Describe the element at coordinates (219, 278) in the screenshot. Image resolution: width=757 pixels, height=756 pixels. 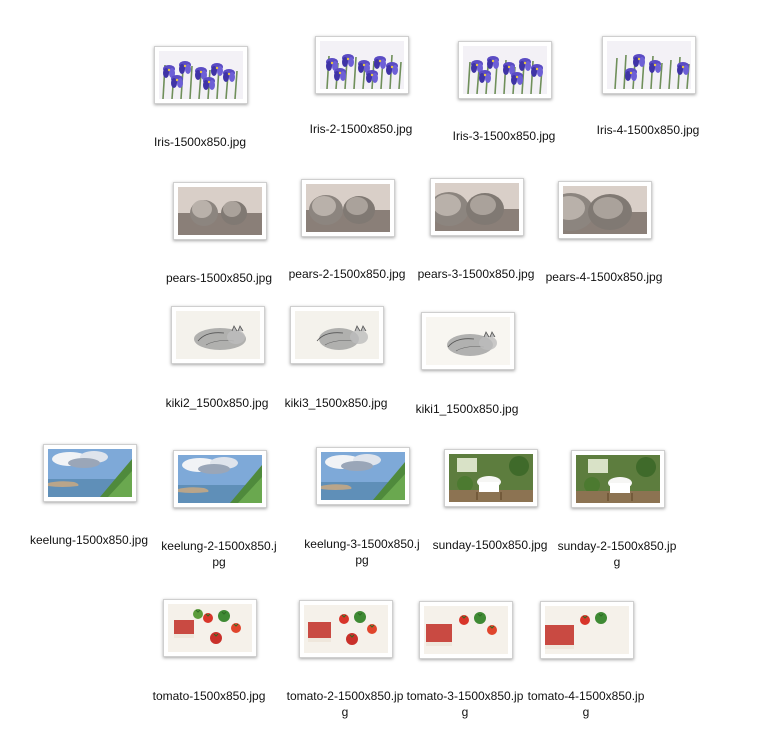
I see `file-name-label: pears-1500x850.jpg` at that location.